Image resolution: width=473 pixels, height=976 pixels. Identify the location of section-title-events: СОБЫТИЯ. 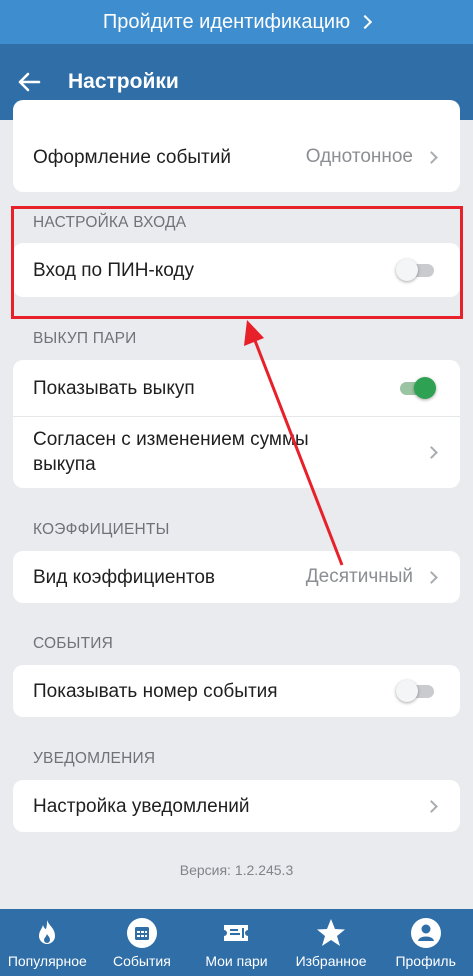
(73, 643).